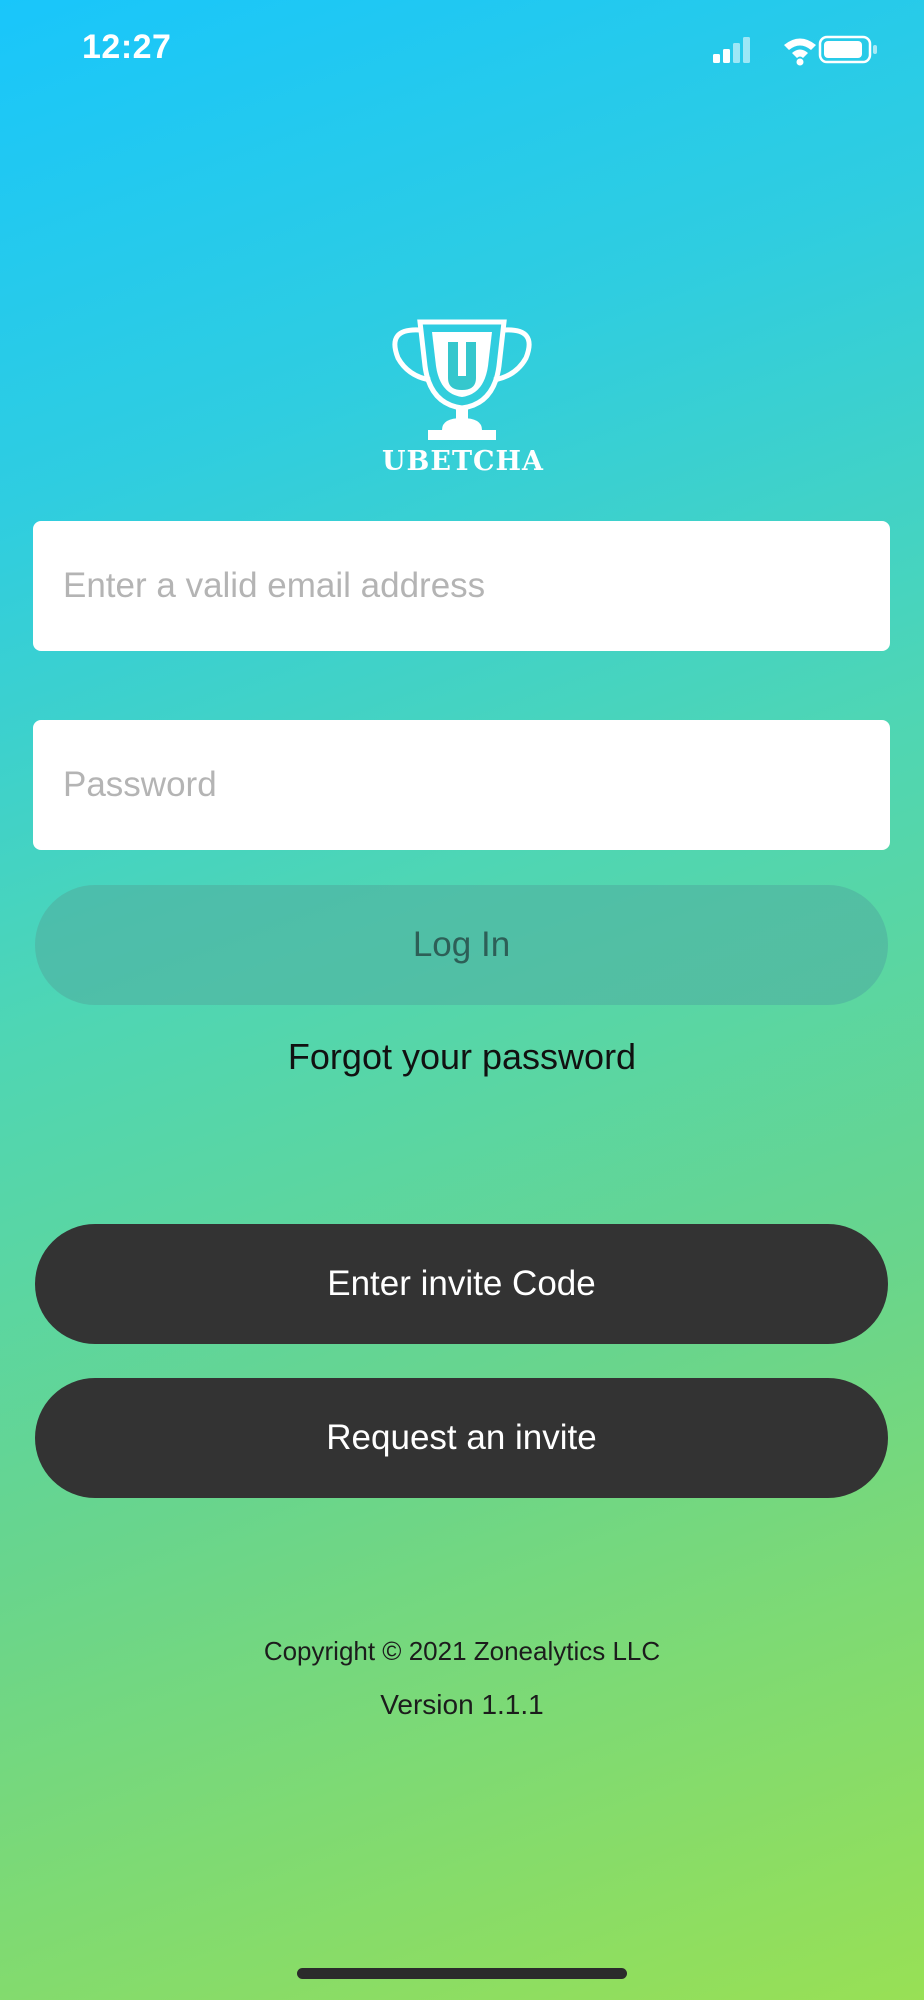 The image size is (924, 2000). Describe the element at coordinates (461, 1284) in the screenshot. I see `enter-invite-code-button: Enter invite Code` at that location.